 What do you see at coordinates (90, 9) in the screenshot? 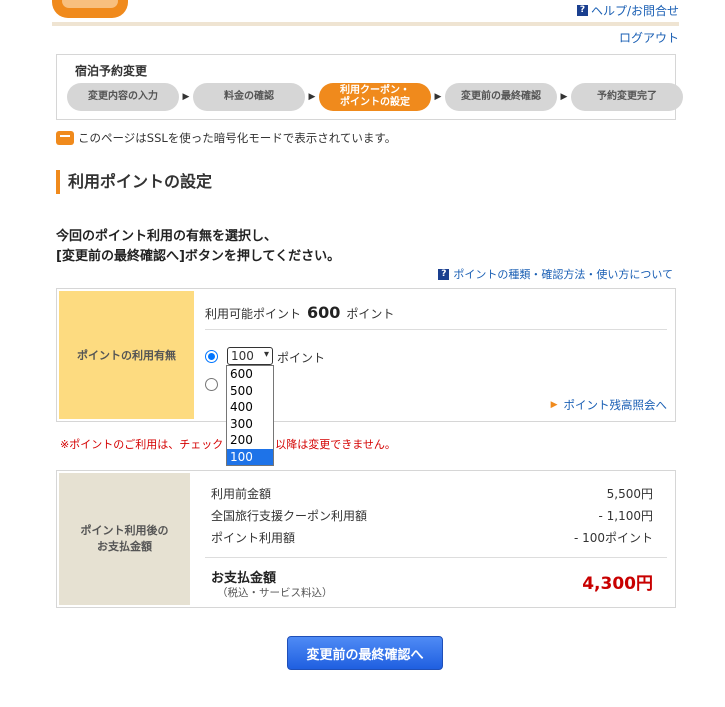
I see `site-logo` at bounding box center [90, 9].